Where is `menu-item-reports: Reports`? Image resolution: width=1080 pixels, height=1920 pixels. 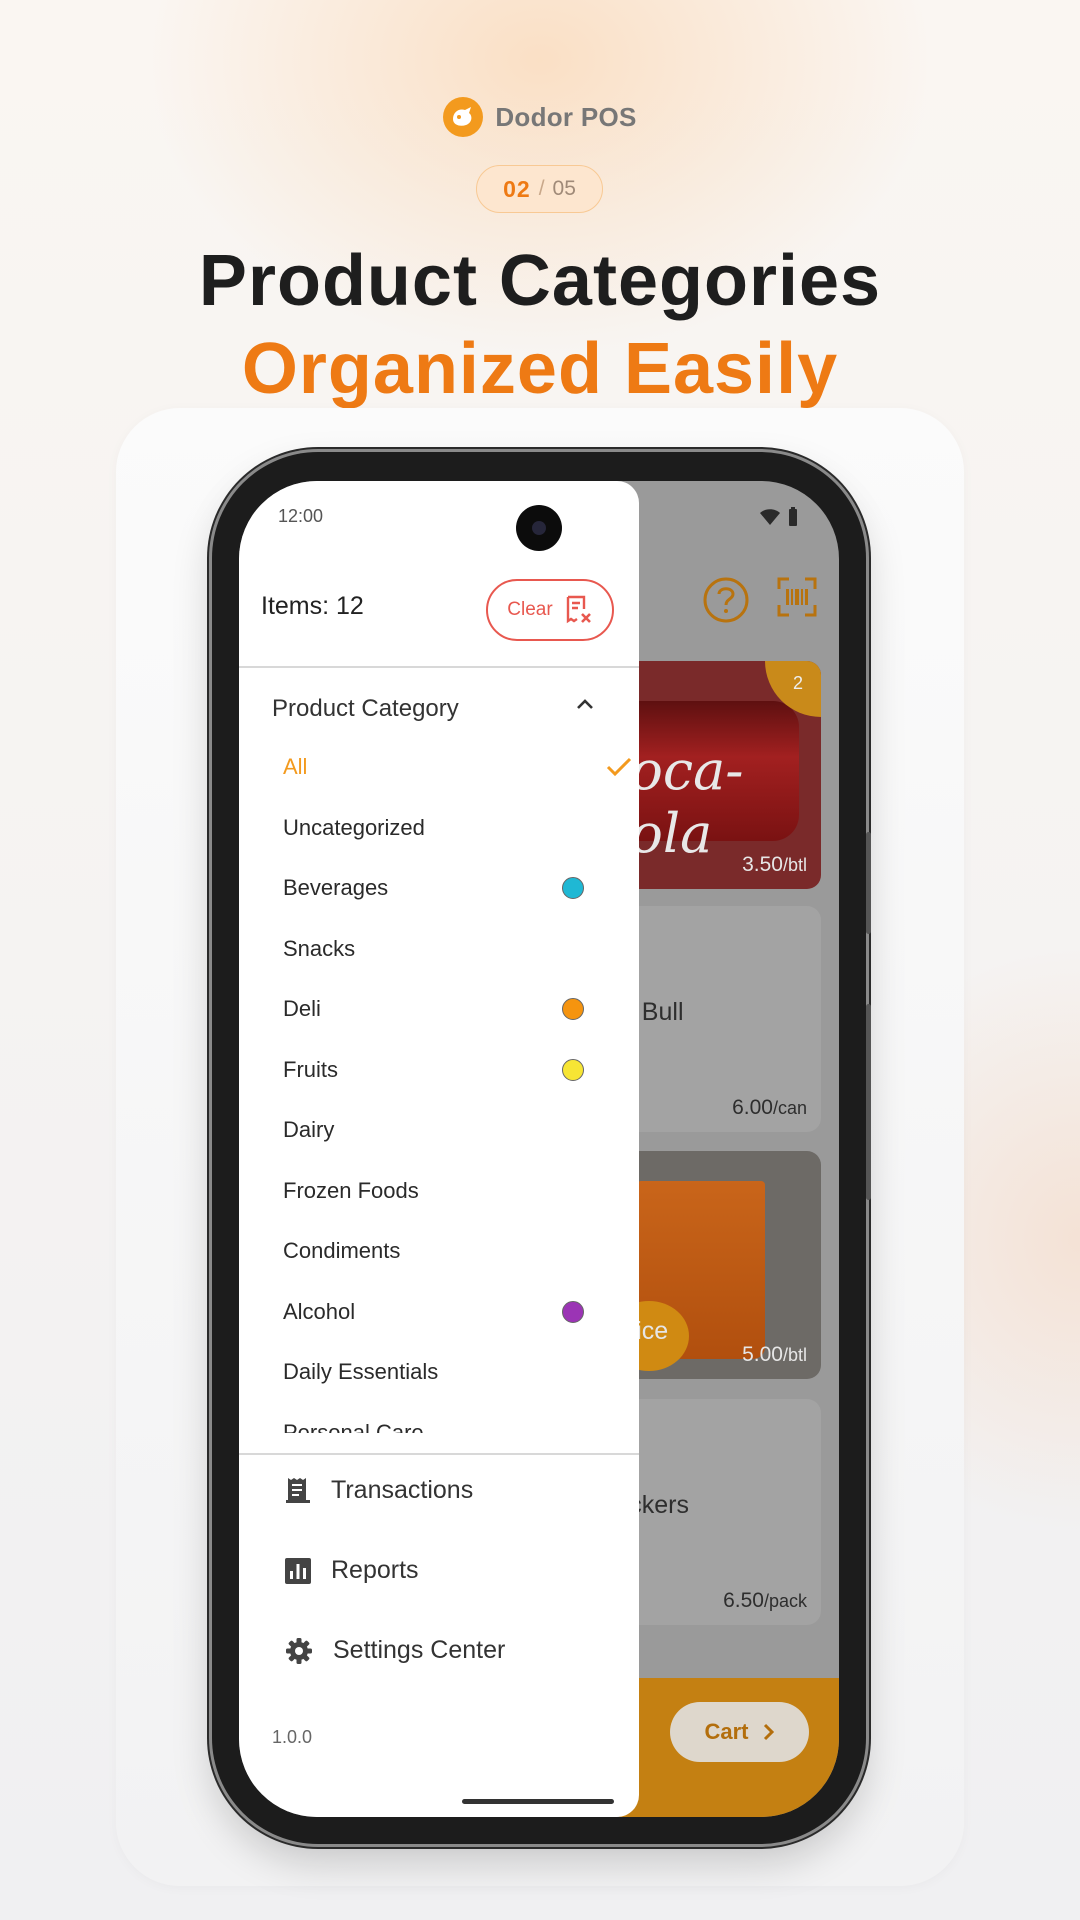
menu-item-reports: Reports is located at coordinates (352, 1570).